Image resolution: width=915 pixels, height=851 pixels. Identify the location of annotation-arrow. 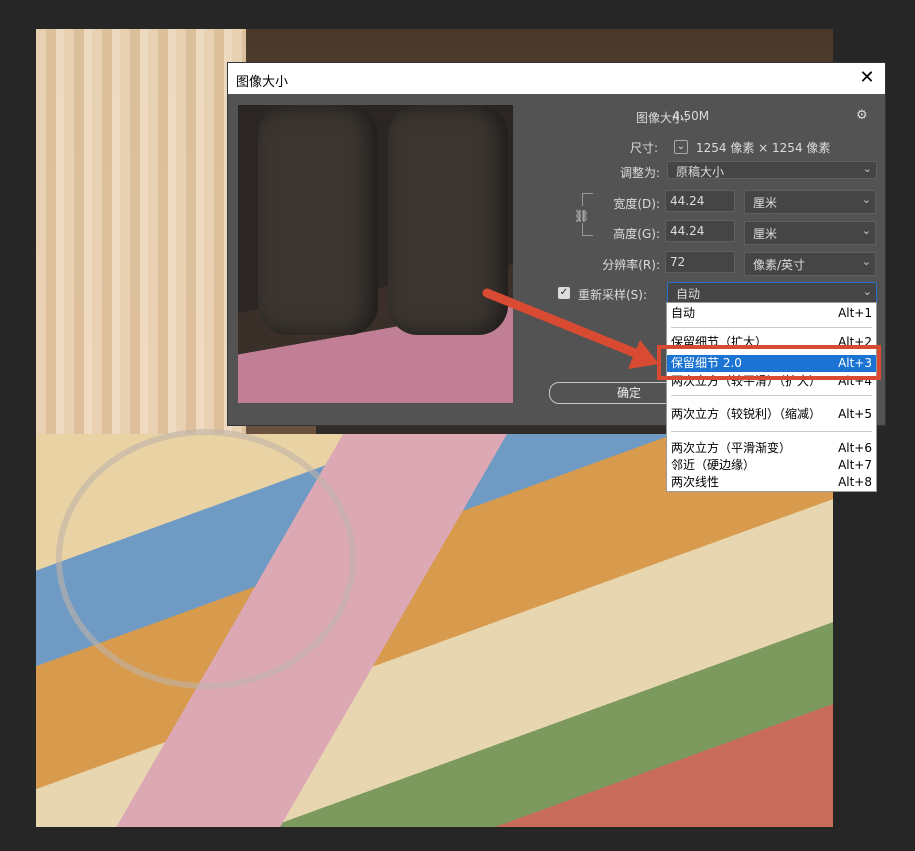
(570, 328).